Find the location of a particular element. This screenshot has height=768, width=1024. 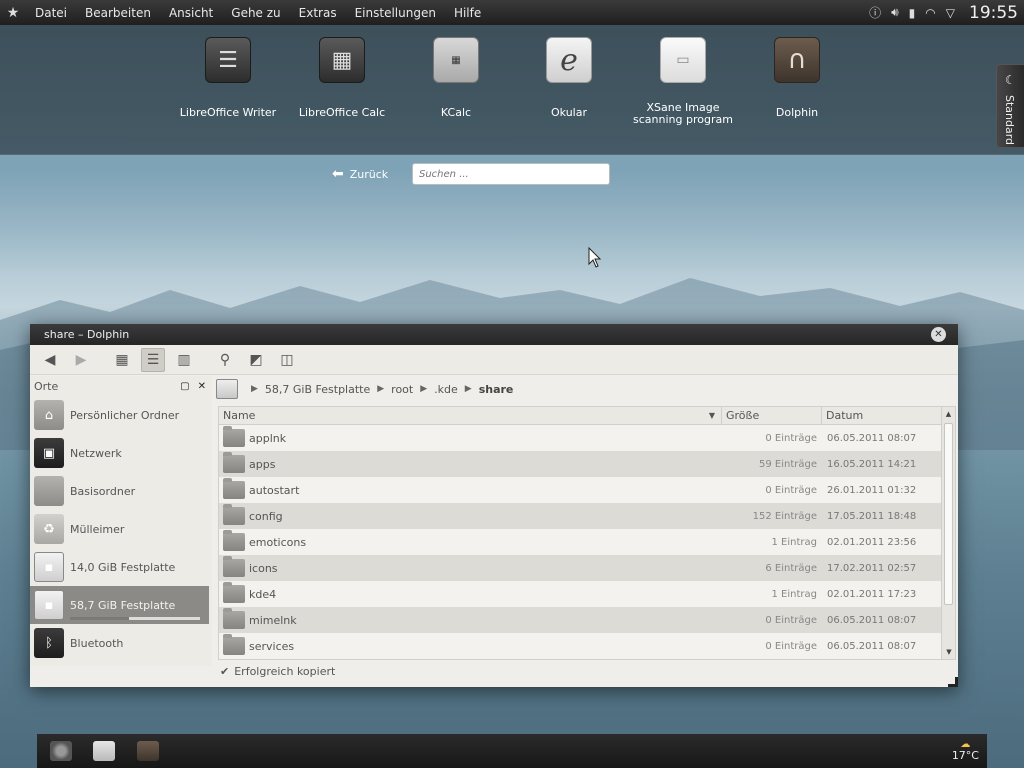

wifi-icon: ◠ is located at coordinates (930, 13).